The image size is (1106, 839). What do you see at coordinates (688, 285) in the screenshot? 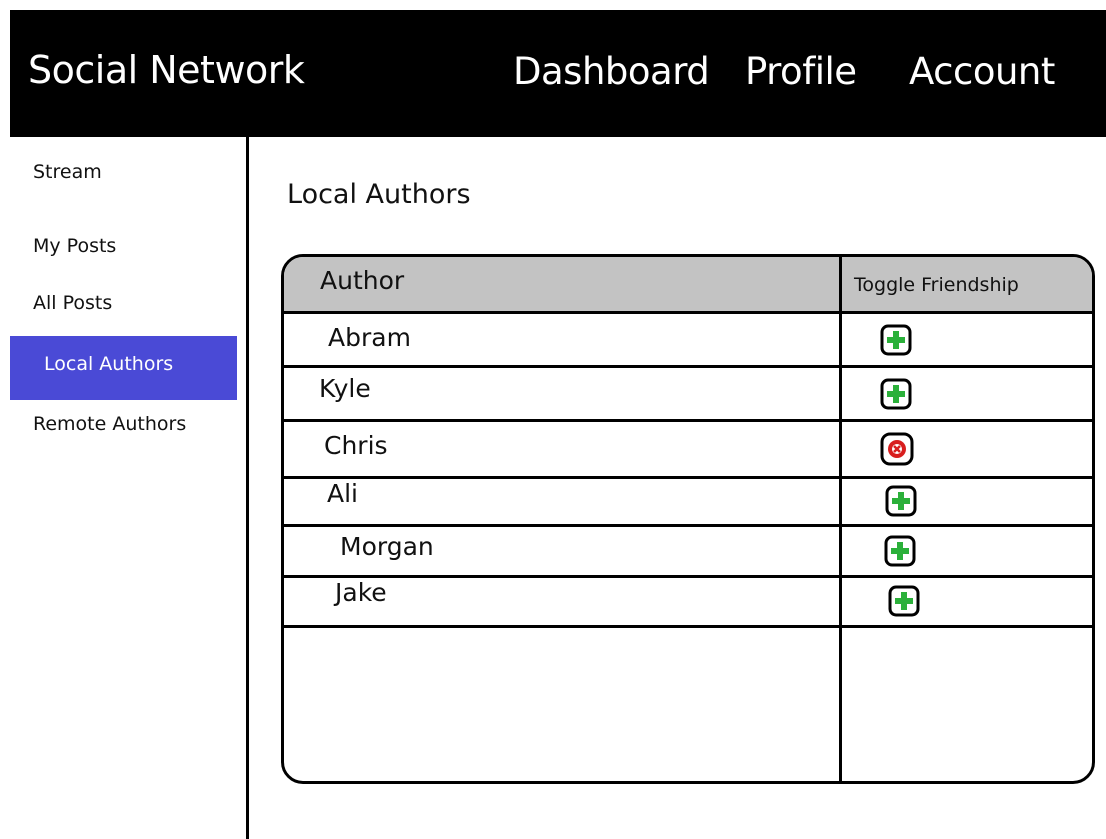
I see `table-header: Author Toggle Friendship` at bounding box center [688, 285].